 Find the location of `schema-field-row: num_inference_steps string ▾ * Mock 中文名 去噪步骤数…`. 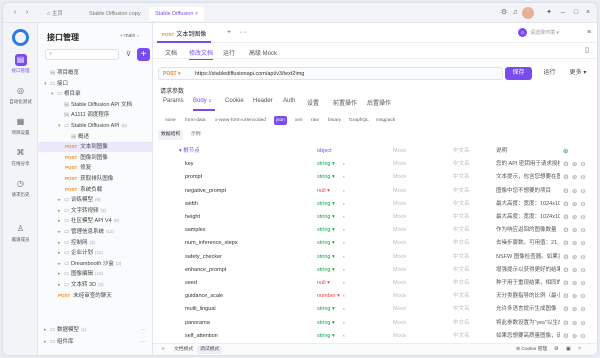

schema-field-row: num_inference_steps string ▾ * Mock 中文名 去噪步骤数… is located at coordinates (375, 243).